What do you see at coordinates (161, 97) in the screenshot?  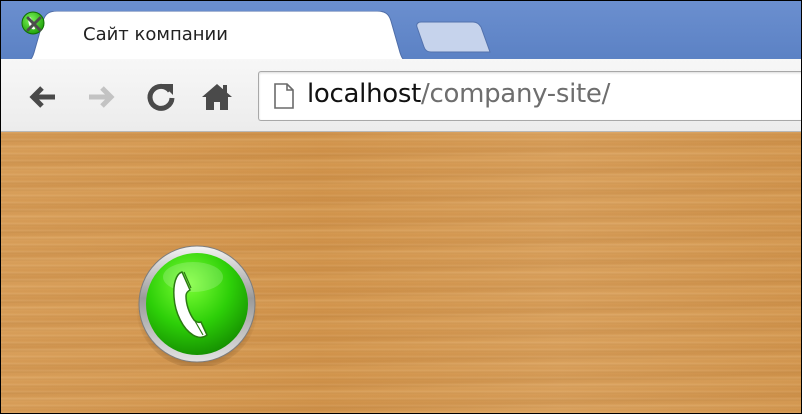 I see `reload-icon` at bounding box center [161, 97].